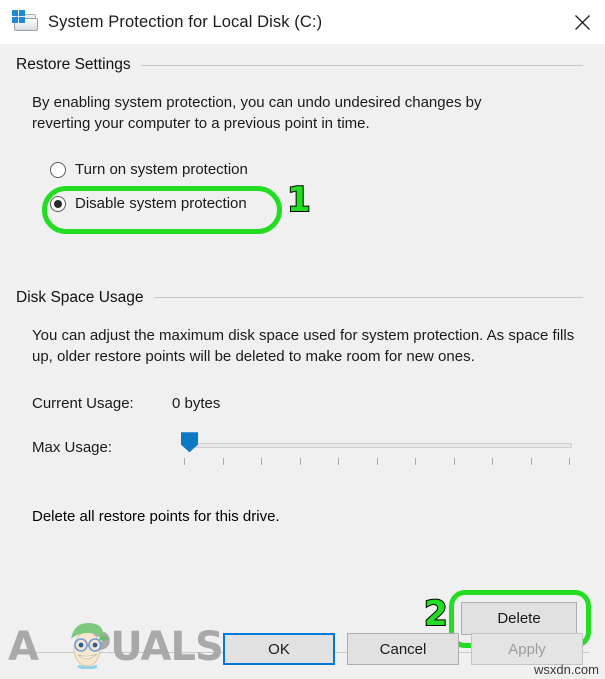 This screenshot has width=605, height=679. What do you see at coordinates (58, 203) in the screenshot?
I see `radio-indicator-disable` at bounding box center [58, 203].